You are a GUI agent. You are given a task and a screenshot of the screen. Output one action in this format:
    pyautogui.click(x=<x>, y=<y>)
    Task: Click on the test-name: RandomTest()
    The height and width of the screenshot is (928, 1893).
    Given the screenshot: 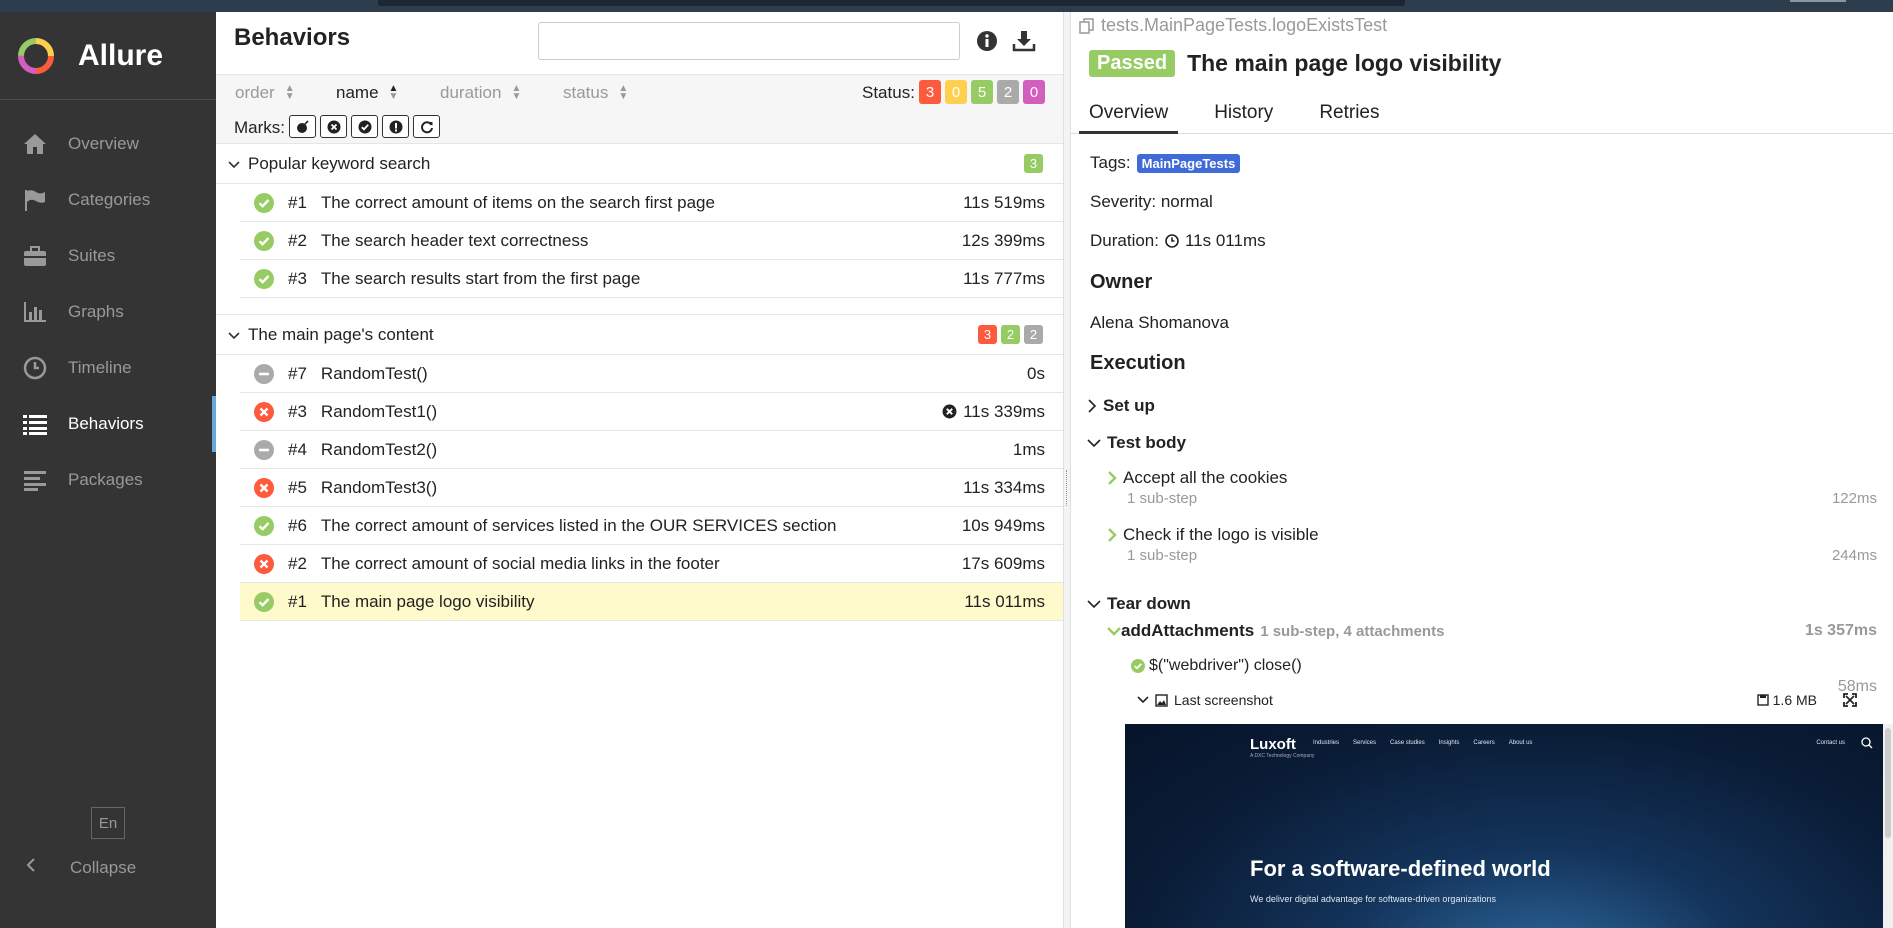 What is the action you would take?
    pyautogui.click(x=374, y=373)
    